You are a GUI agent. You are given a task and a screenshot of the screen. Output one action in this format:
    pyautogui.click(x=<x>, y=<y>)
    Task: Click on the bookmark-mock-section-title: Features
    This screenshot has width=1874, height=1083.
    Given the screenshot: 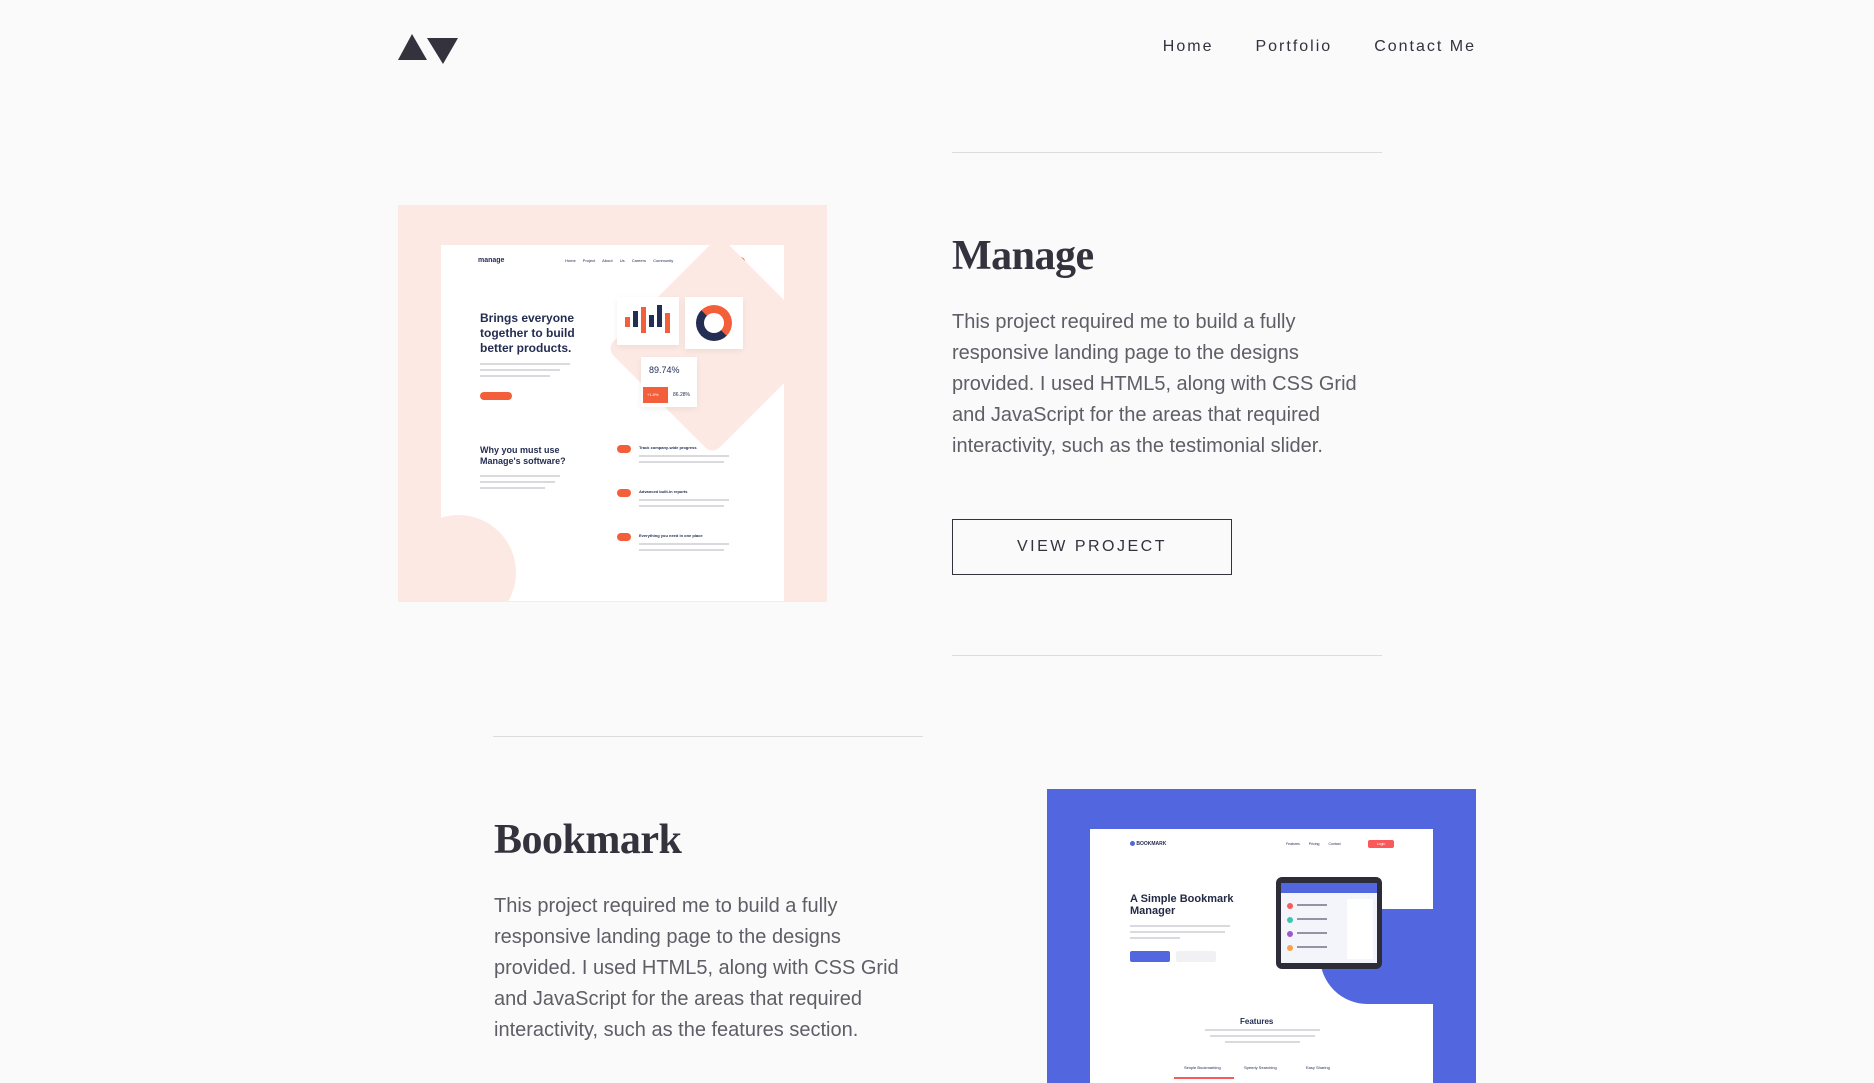 What is the action you would take?
    pyautogui.click(x=1257, y=1021)
    